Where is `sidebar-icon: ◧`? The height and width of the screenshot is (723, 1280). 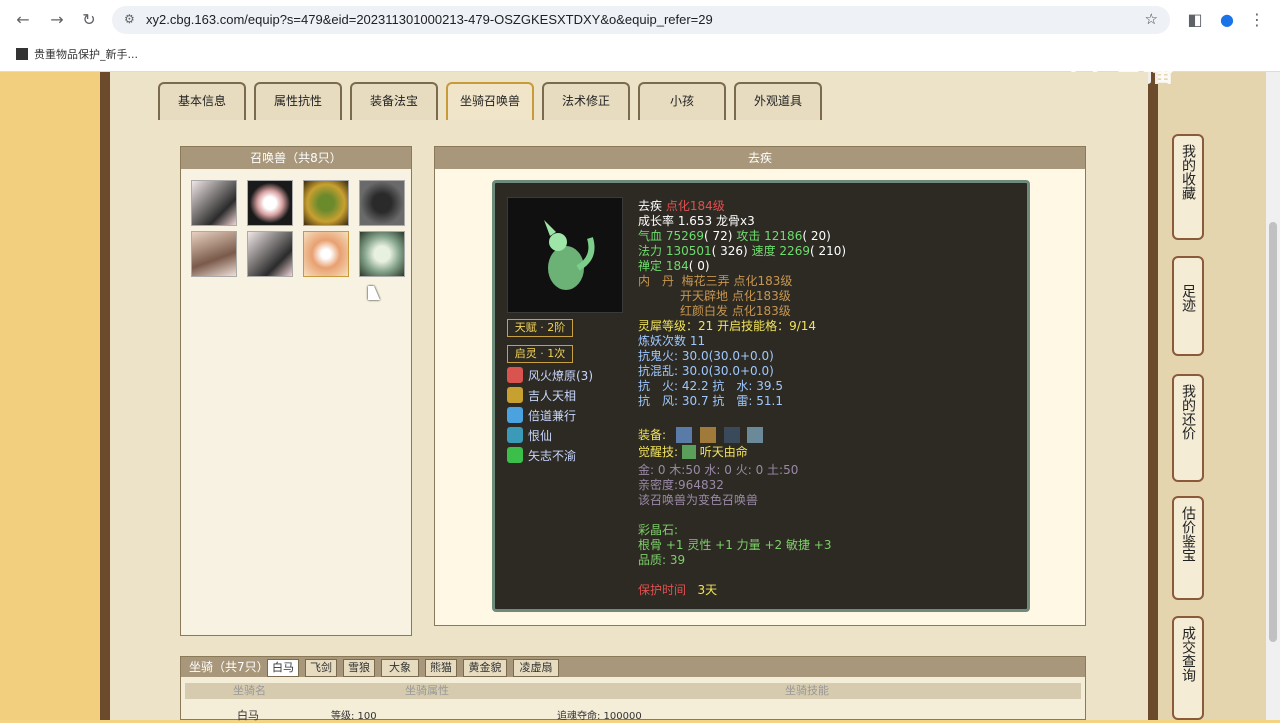
sidebar-icon: ◧ is located at coordinates (1195, 20).